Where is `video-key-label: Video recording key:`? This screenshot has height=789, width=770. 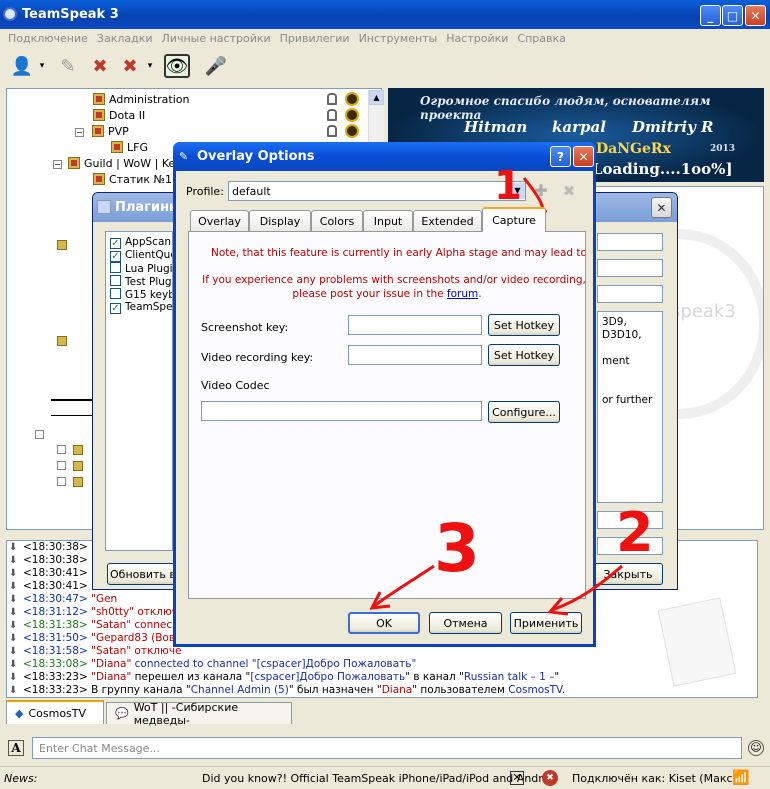
video-key-label: Video recording key: is located at coordinates (257, 357).